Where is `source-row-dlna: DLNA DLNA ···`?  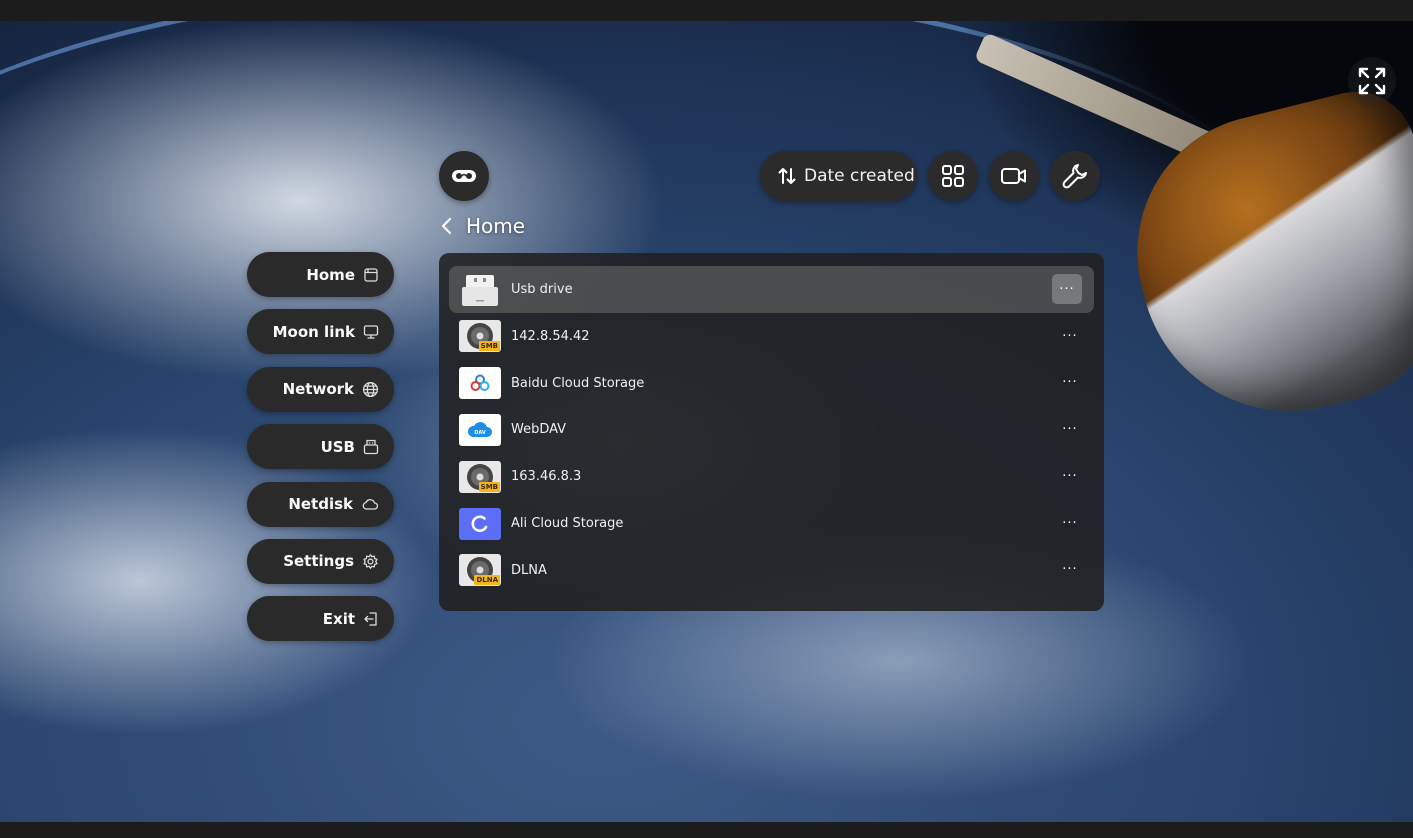 source-row-dlna: DLNA DLNA ··· is located at coordinates (771, 570).